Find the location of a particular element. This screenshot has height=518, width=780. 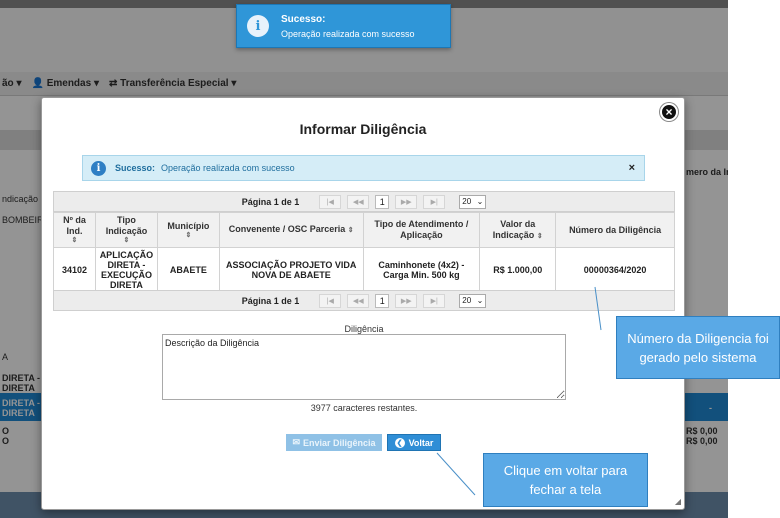

col-header-tipo-indicacao: Tipo Indicação ⇕ is located at coordinates (126, 230).